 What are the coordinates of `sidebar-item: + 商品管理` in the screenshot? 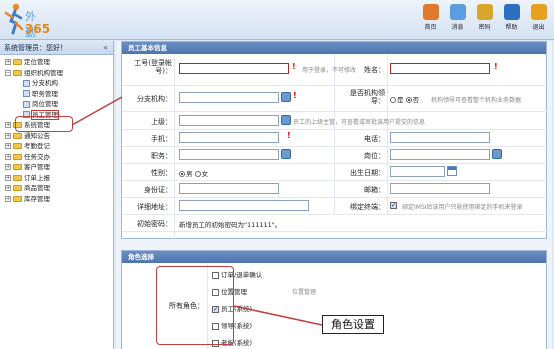 It's located at (56, 188).